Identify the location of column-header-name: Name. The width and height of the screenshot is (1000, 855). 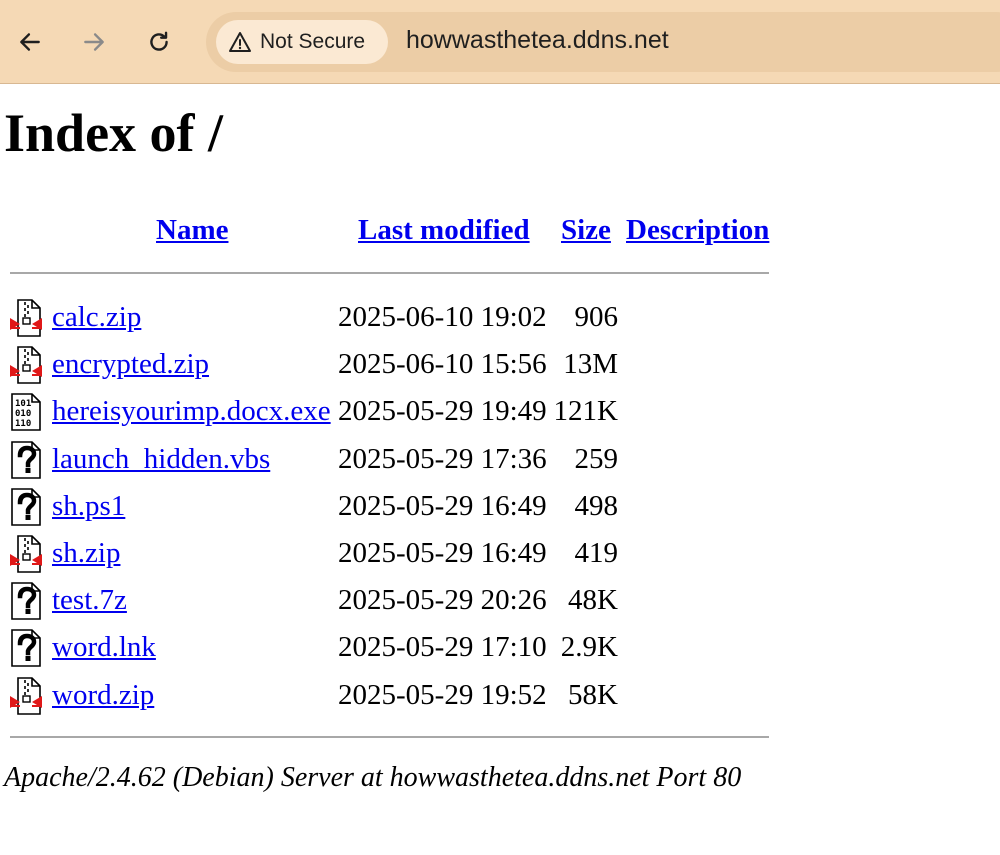
(192, 230).